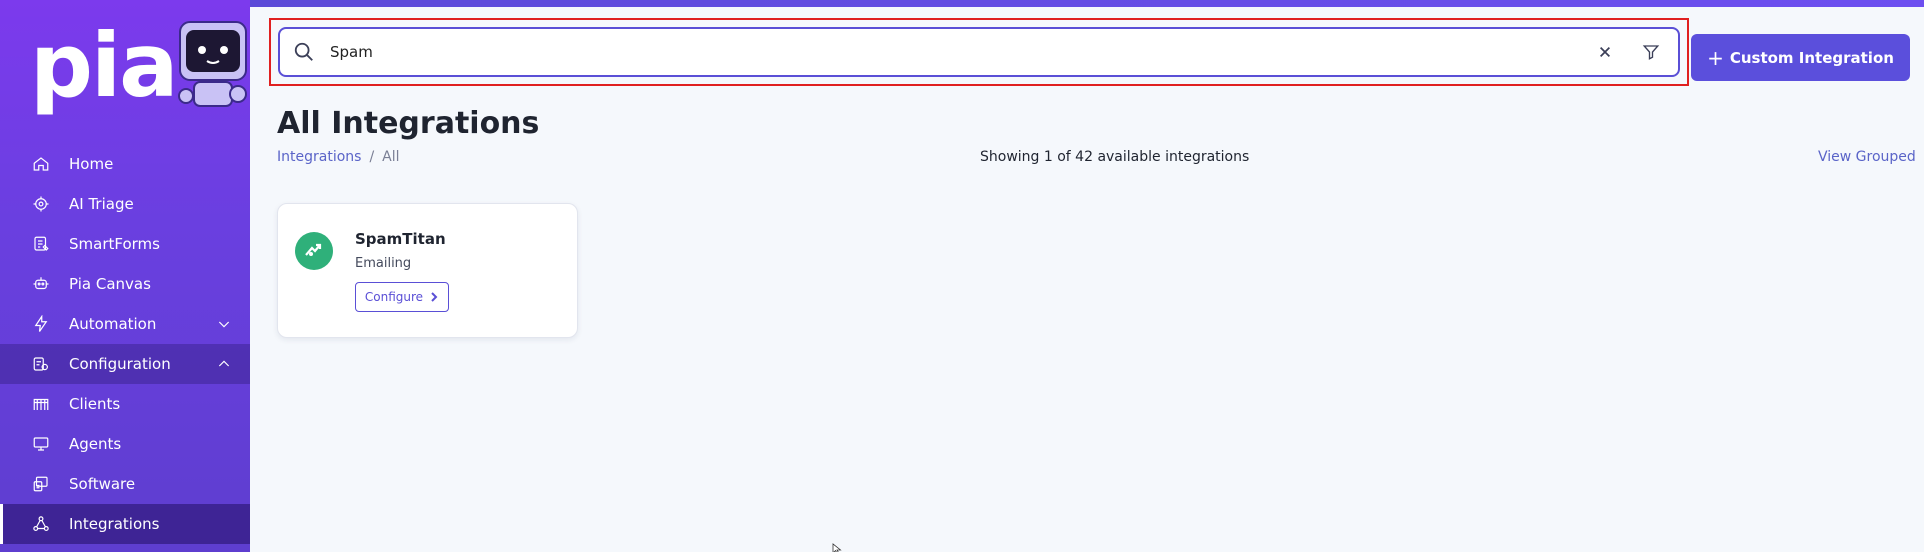 The width and height of the screenshot is (1924, 560). I want to click on custom-integration-button: + Custom Integration, so click(1800, 57).